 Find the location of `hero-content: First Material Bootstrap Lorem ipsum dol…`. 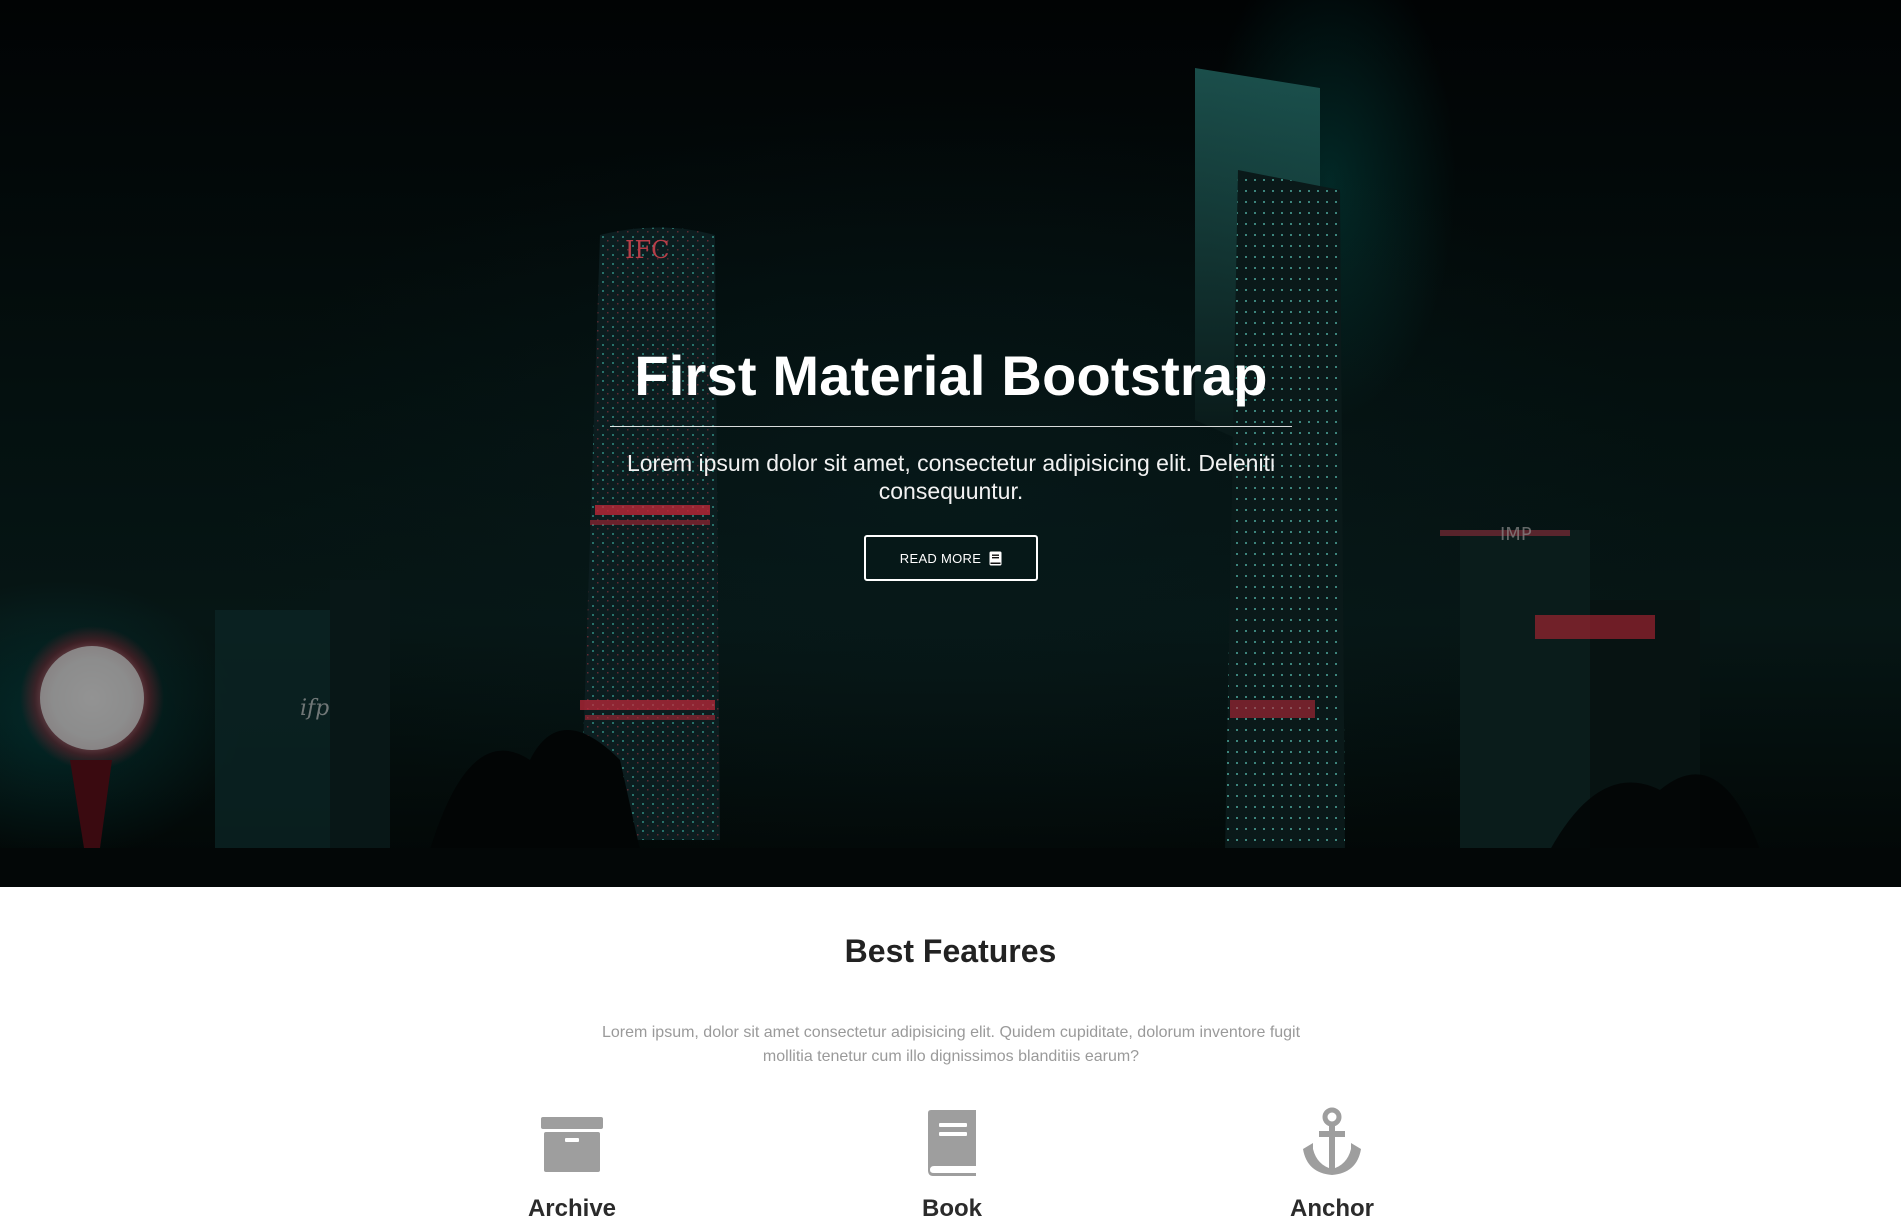

hero-content: First Material Bootstrap Lorem ipsum dol… is located at coordinates (951, 460).